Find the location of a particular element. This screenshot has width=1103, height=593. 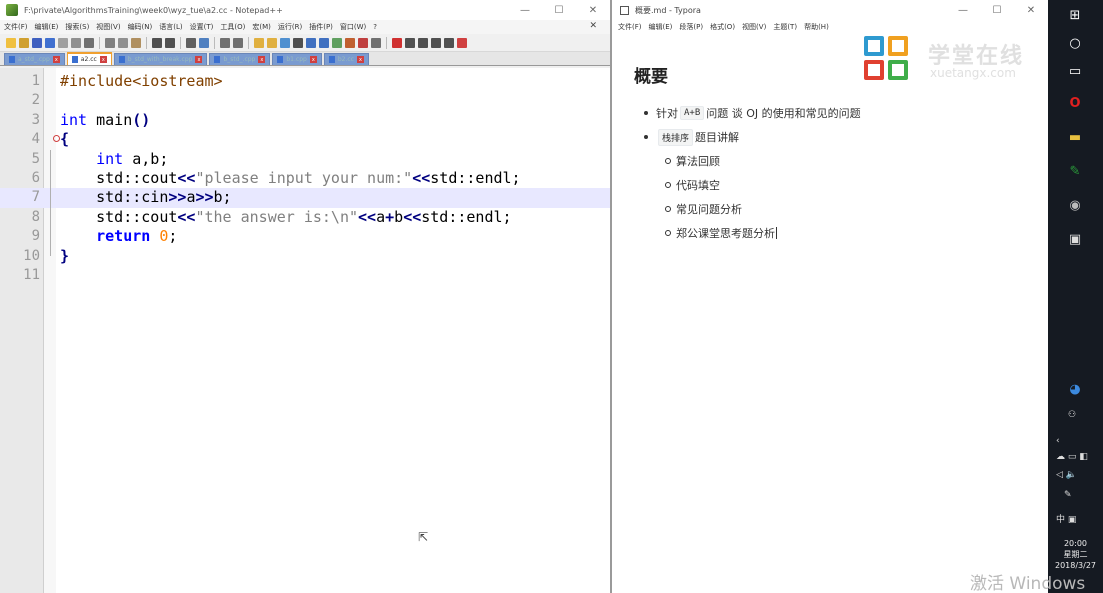

search-icon: ○ is located at coordinates (1075, 43).